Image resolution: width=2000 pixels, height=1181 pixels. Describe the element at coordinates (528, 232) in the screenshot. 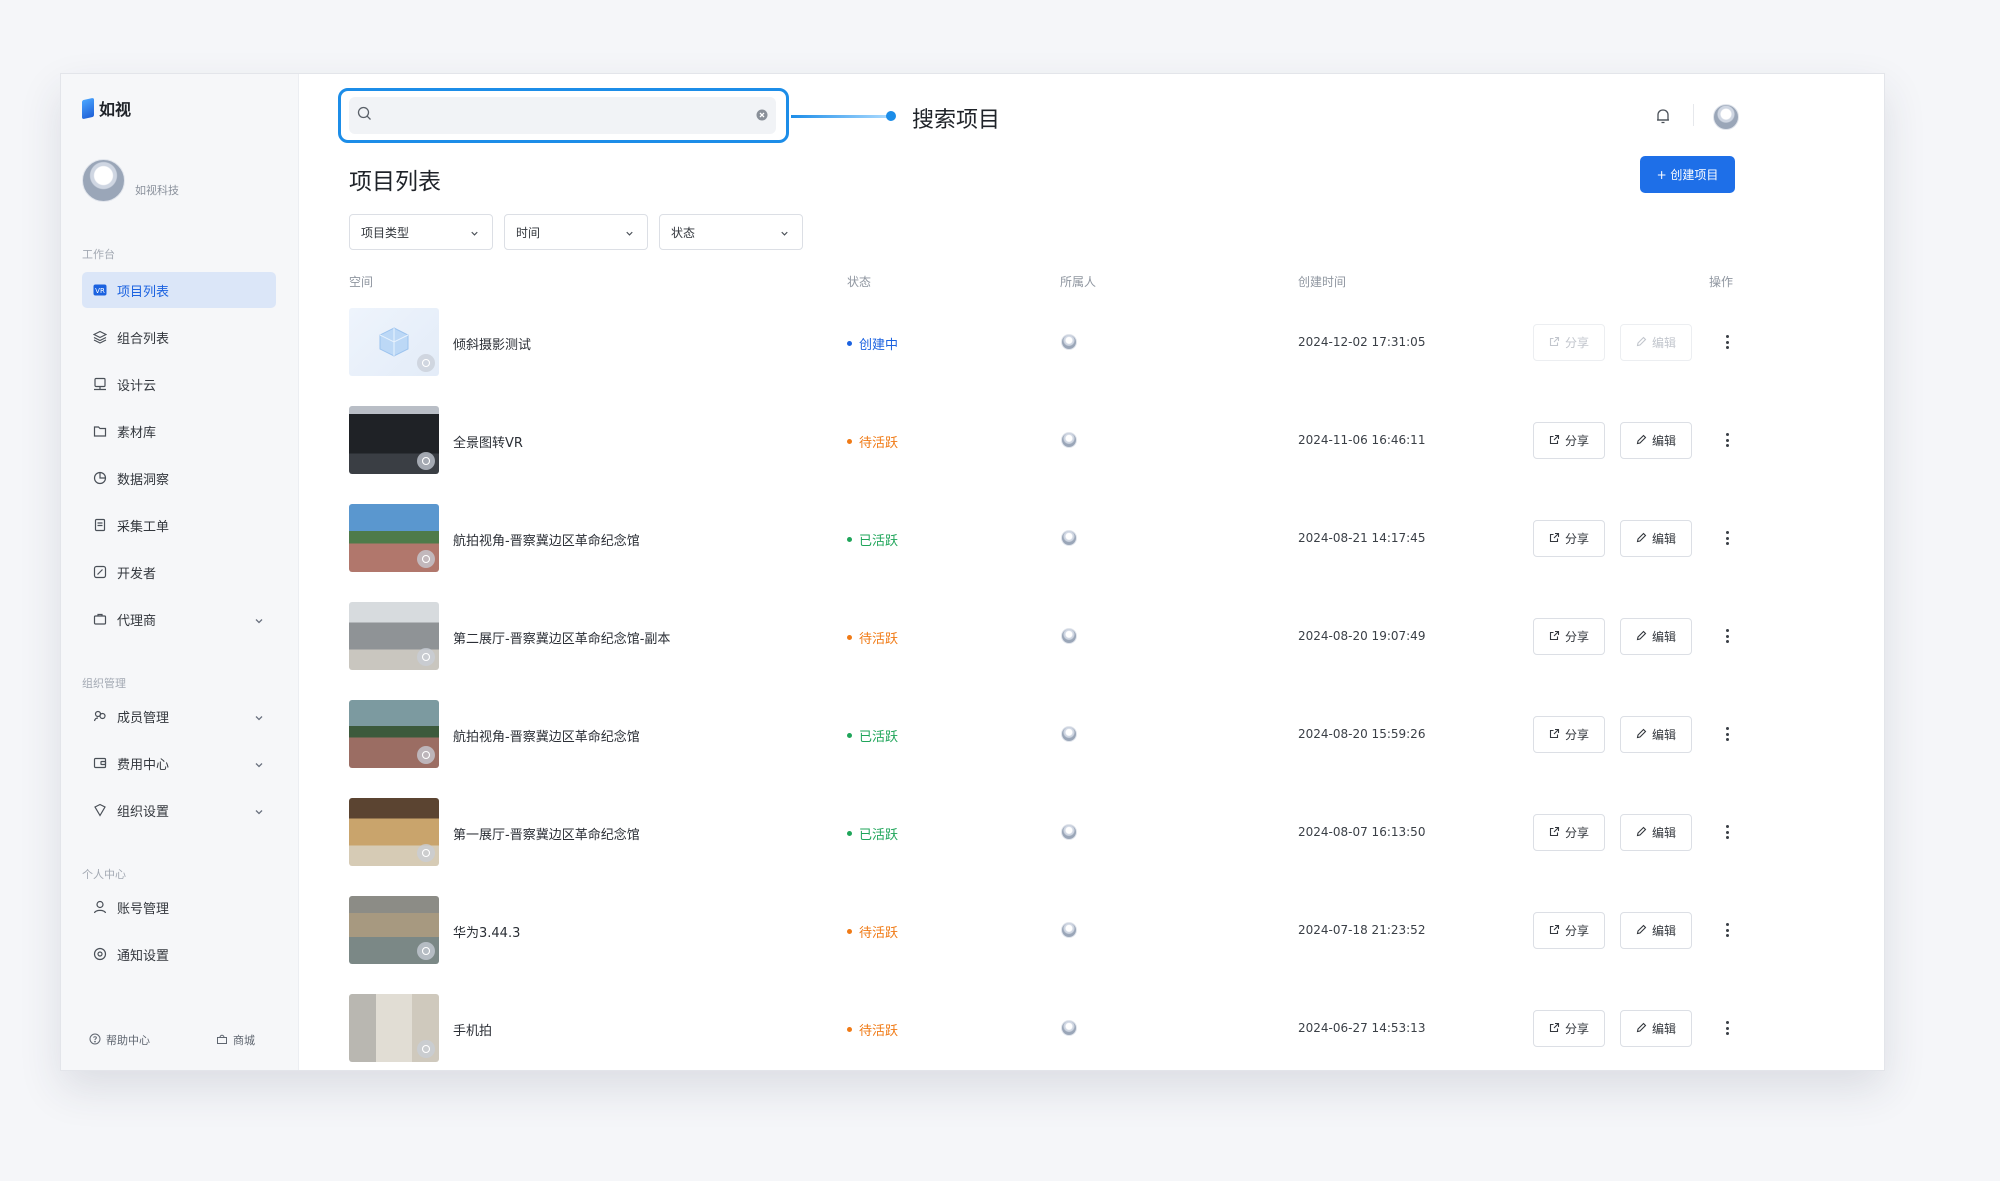

I see `filter-label: 时间` at that location.